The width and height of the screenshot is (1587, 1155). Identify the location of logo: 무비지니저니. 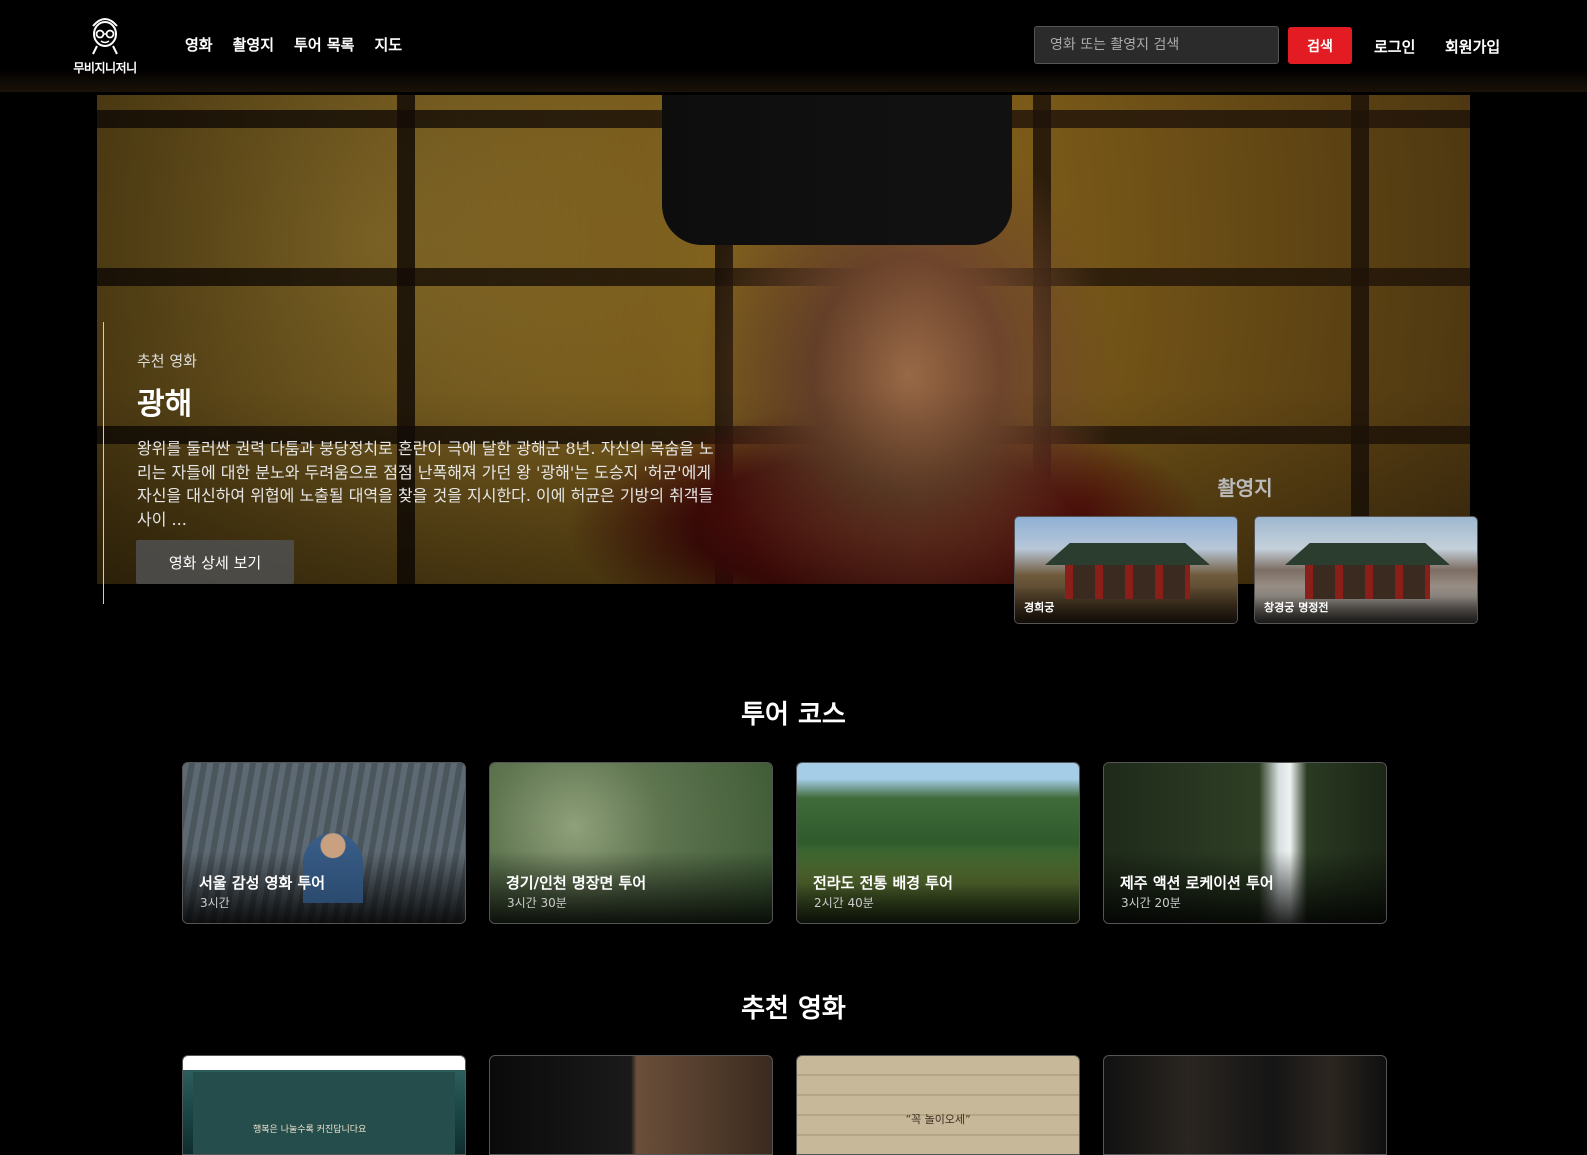
(105, 46).